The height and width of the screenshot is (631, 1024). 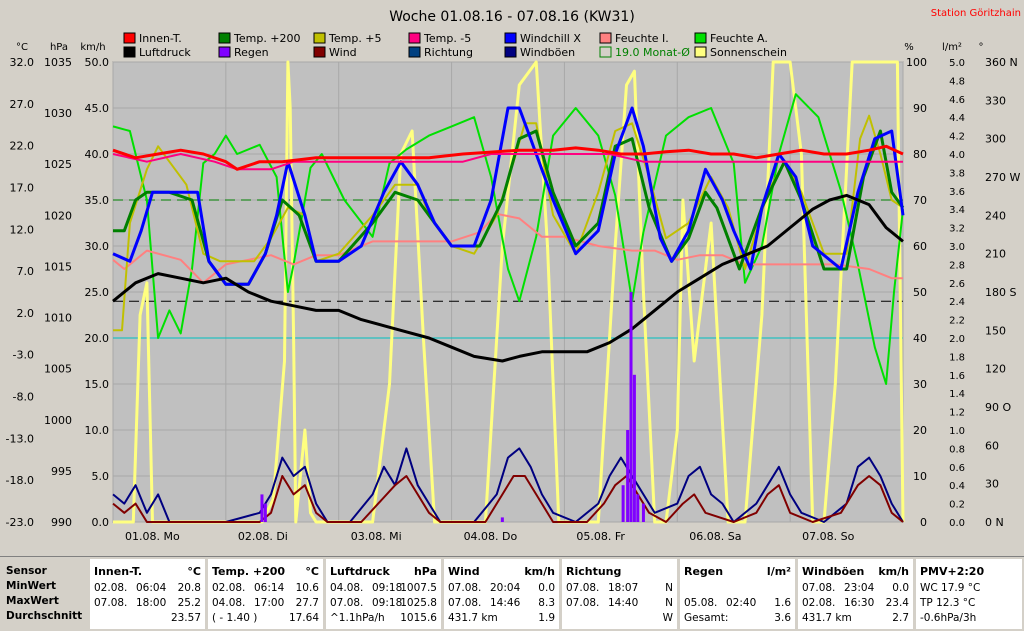 I want to click on tick-label-rain: 1.4, so click(x=957, y=394).